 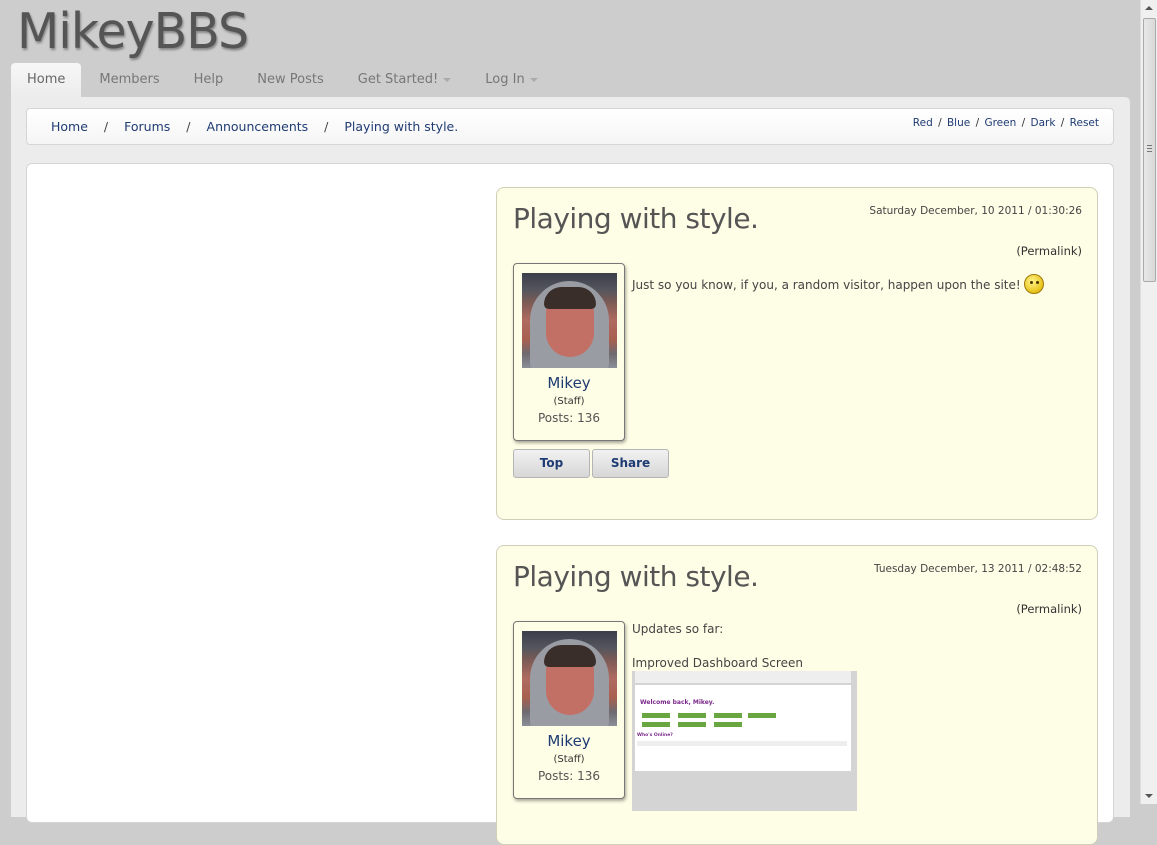 What do you see at coordinates (677, 702) in the screenshot?
I see `thumb-welcome-text: Welcome back, Mikey.` at bounding box center [677, 702].